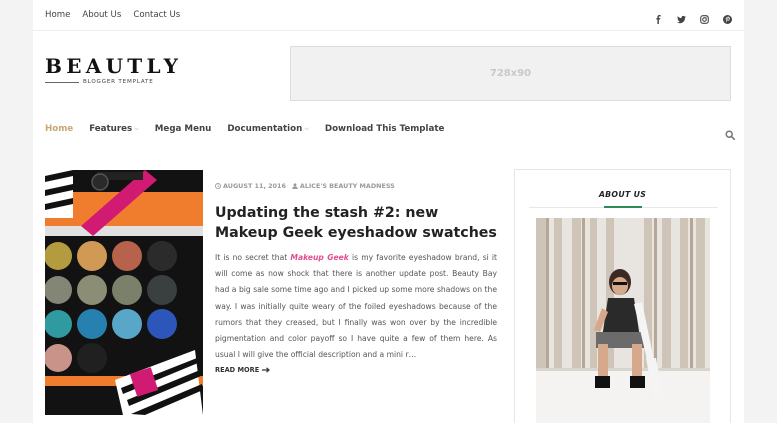  I want to click on excerpt-link: Makeup Geek, so click(319, 257).